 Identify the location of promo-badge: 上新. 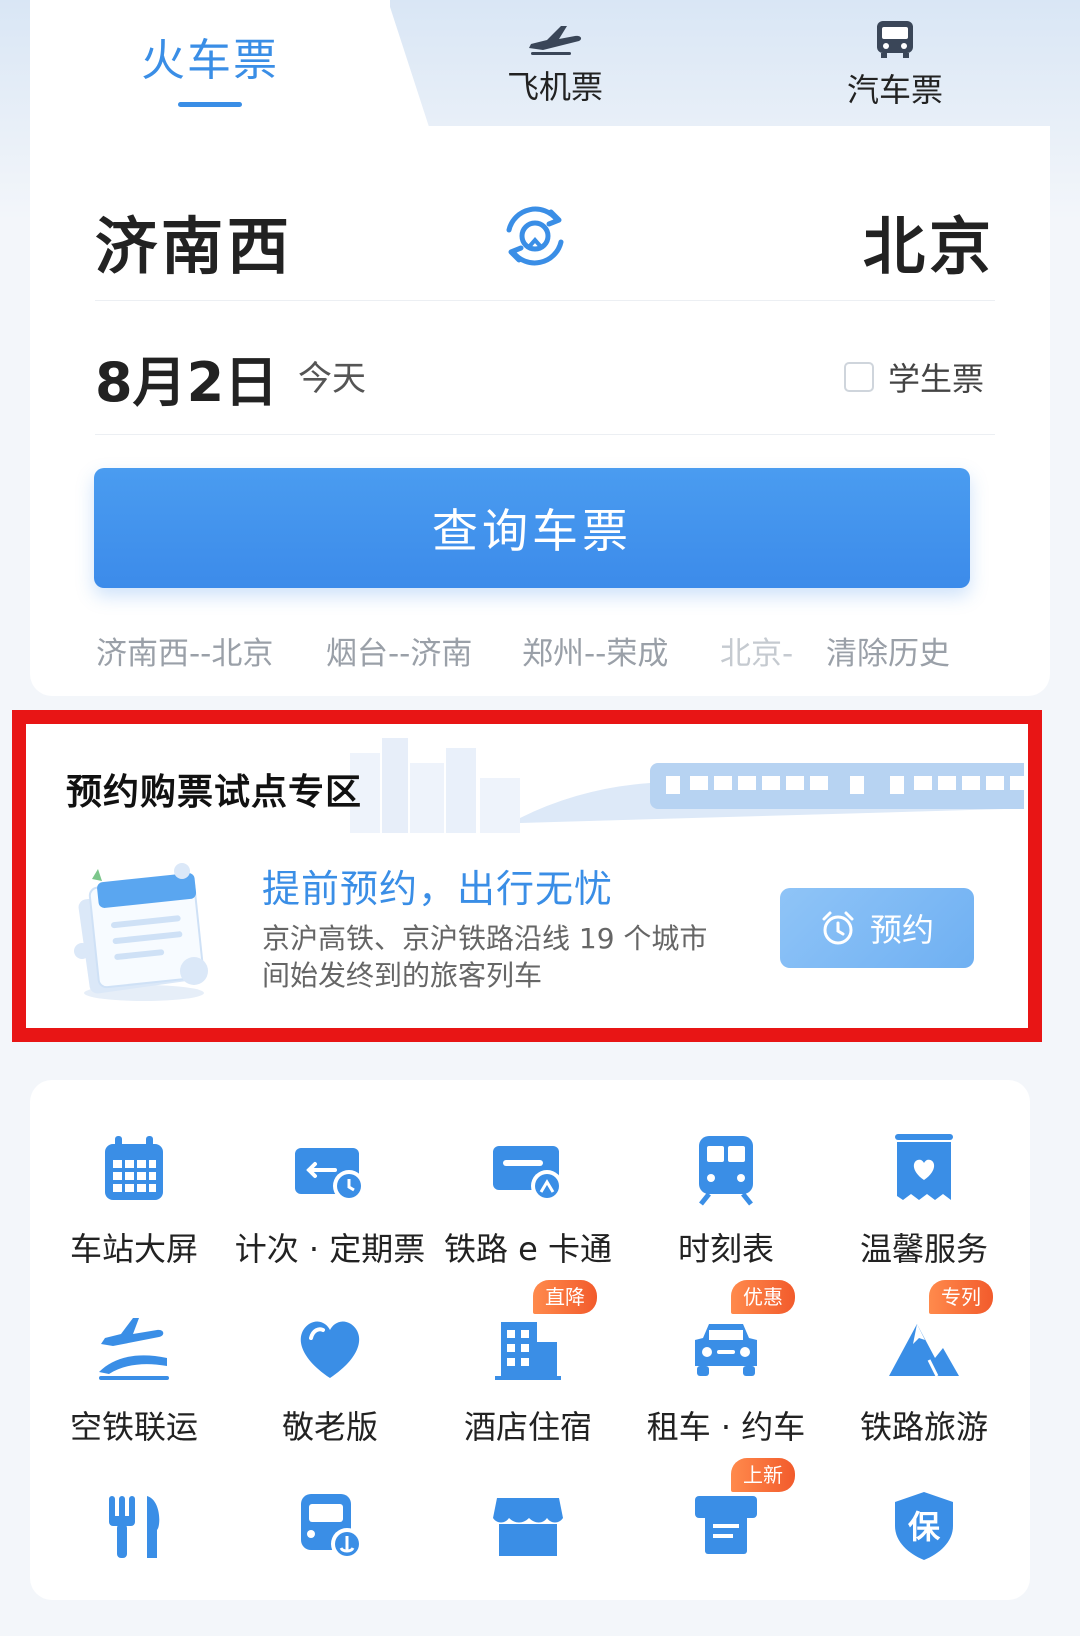
(763, 1475).